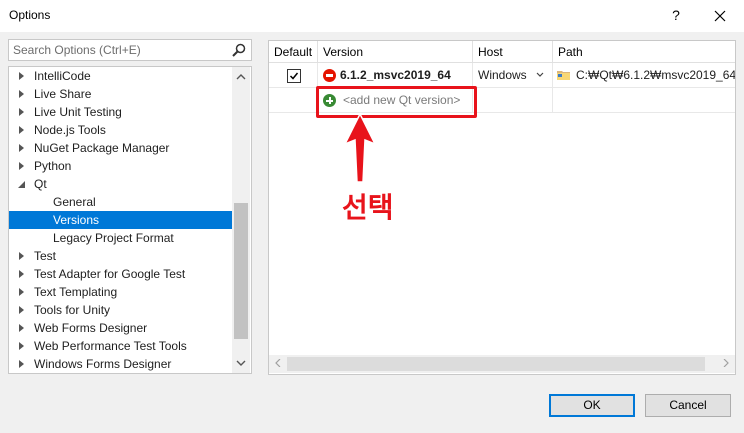 This screenshot has height=433, width=744. Describe the element at coordinates (563, 75) in the screenshot. I see `folder-icon` at that location.